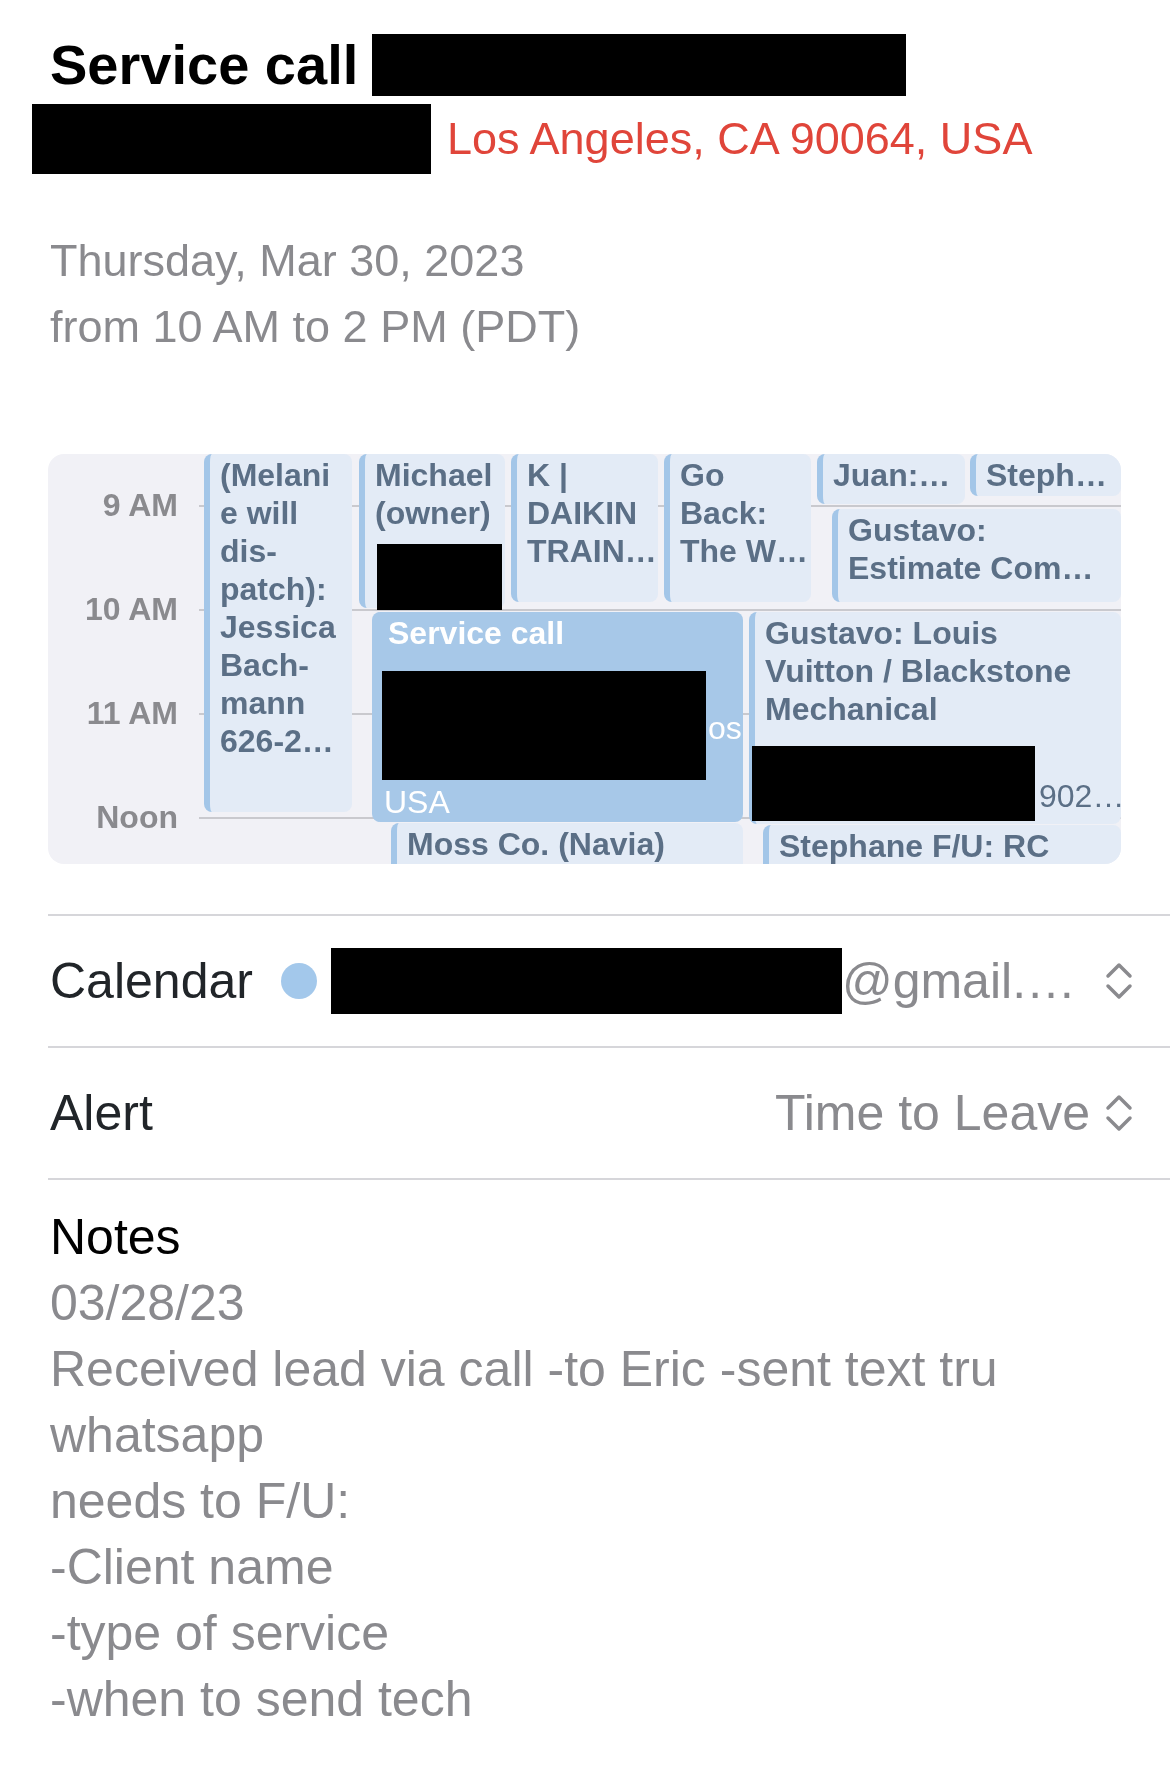  Describe the element at coordinates (740, 139) in the screenshot. I see `address-link: Los Angeles, CA 90064, USA` at that location.